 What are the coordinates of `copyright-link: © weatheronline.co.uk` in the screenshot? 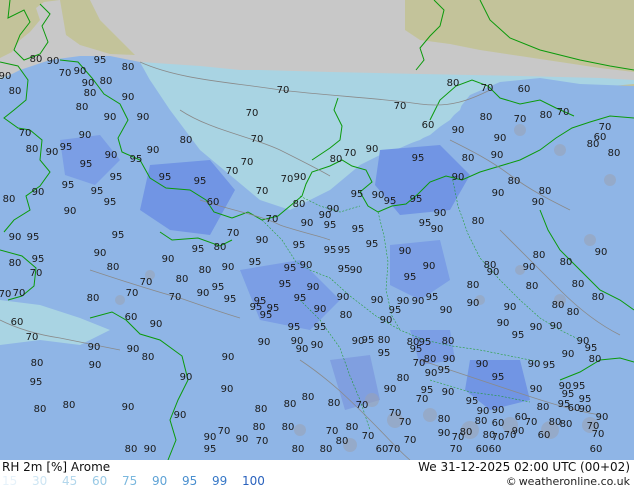 It's located at (568, 481).